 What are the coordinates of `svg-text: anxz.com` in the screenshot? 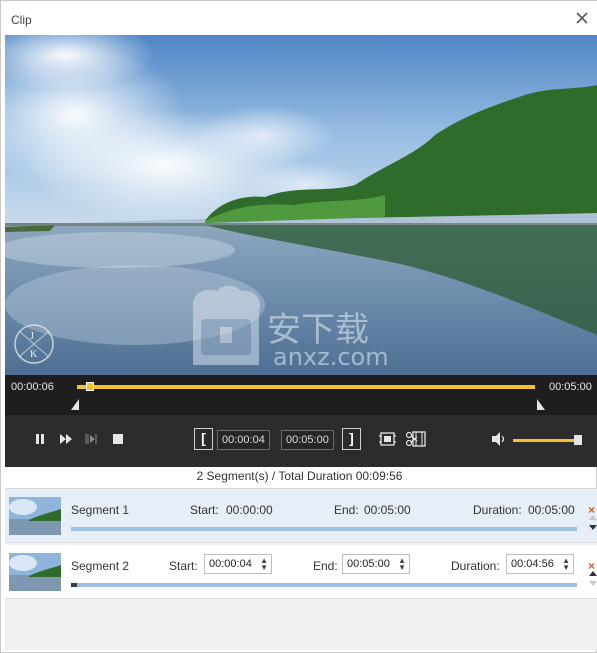 It's located at (331, 357).